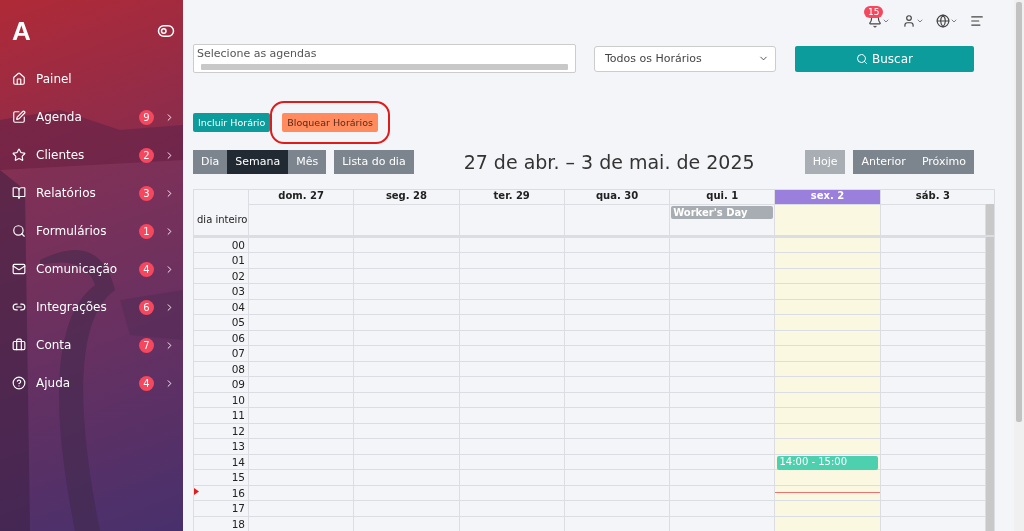  What do you see at coordinates (93, 231) in the screenshot?
I see `nav-item: Formulários 1` at bounding box center [93, 231].